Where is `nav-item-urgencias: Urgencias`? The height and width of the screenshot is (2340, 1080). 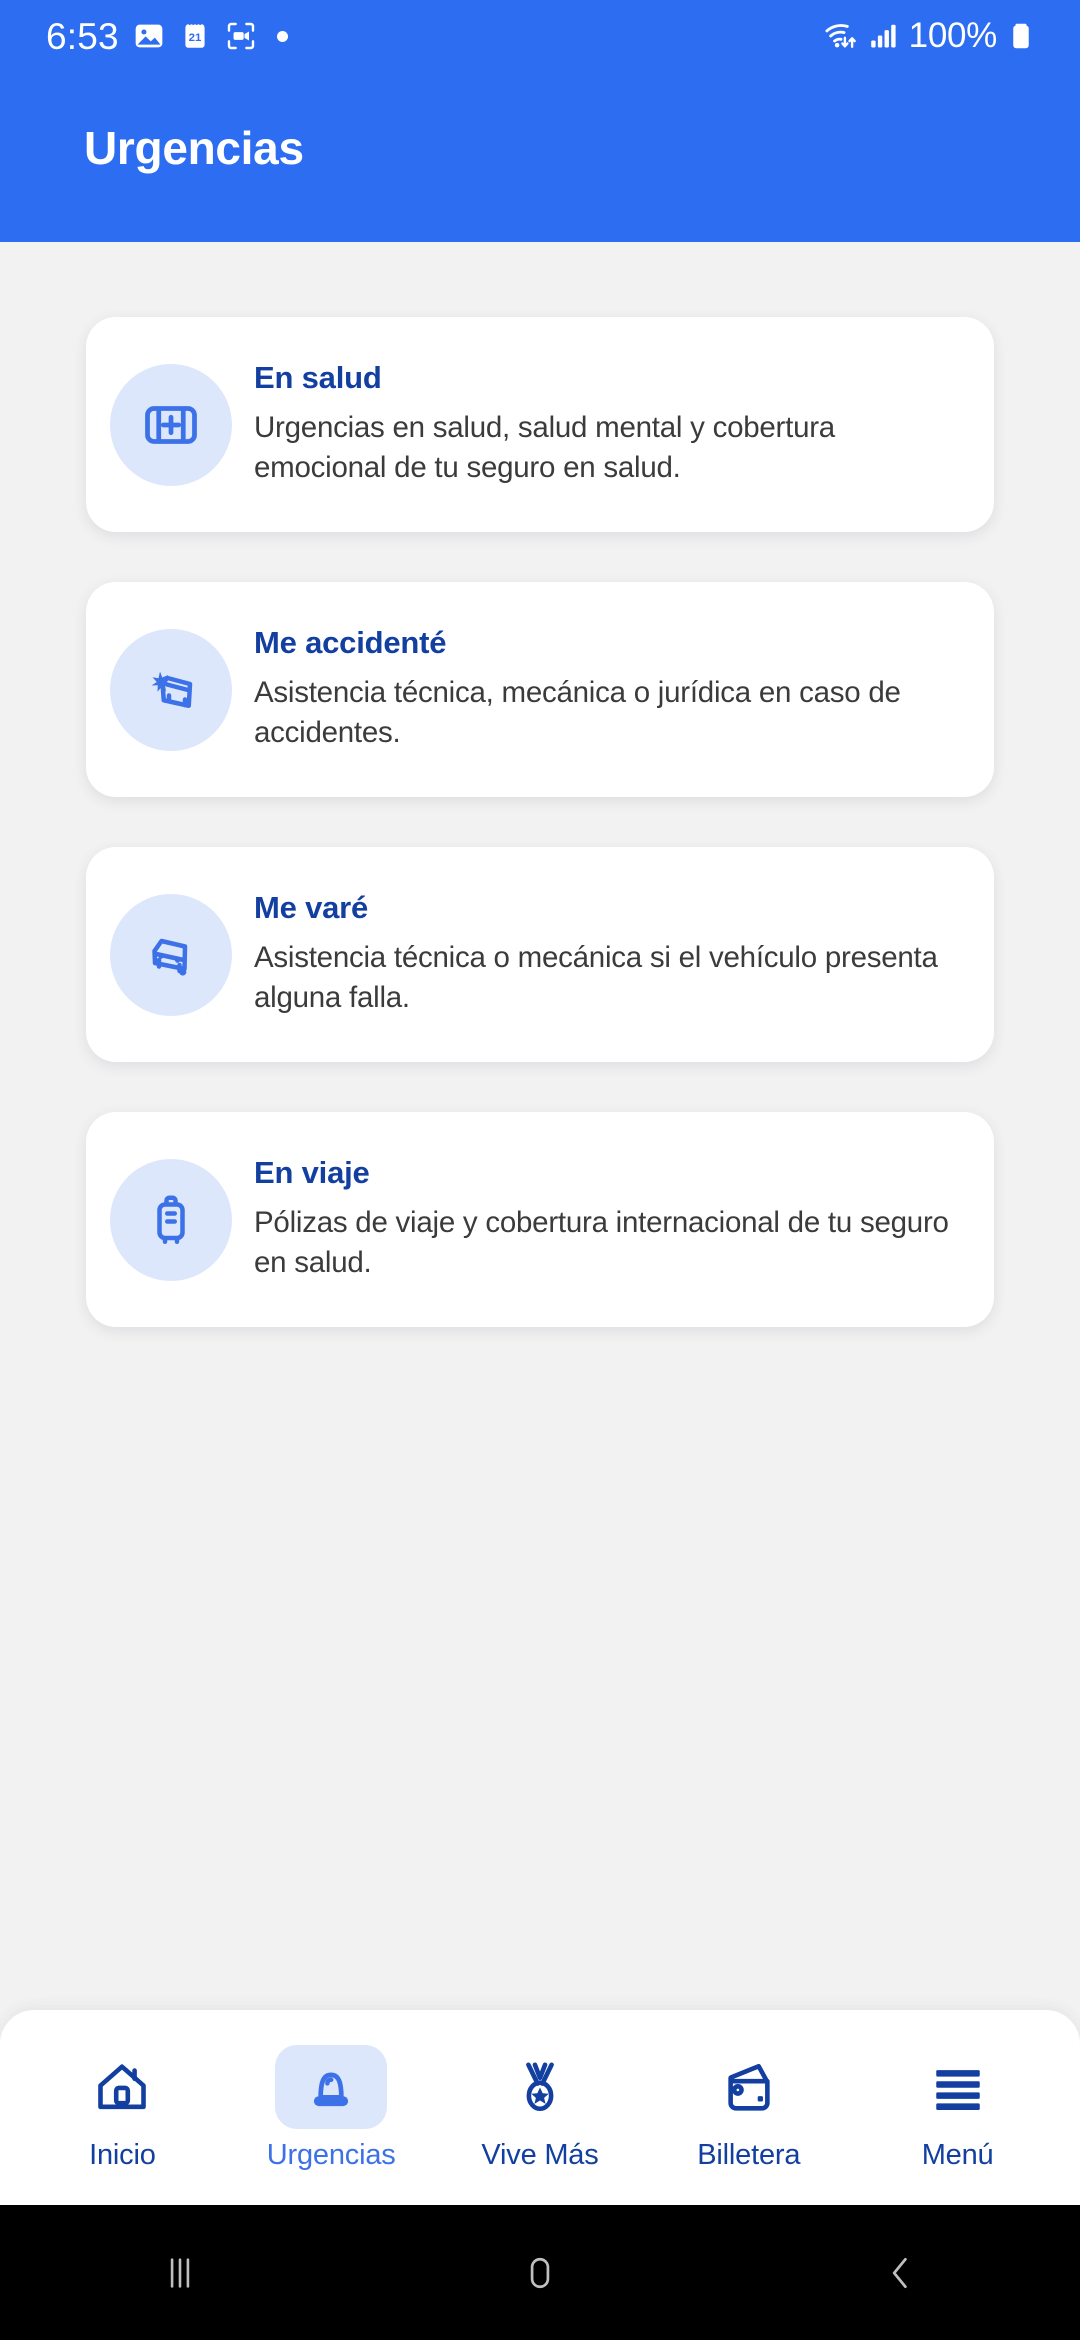
nav-item-urgencias: Urgencias is located at coordinates (331, 2107).